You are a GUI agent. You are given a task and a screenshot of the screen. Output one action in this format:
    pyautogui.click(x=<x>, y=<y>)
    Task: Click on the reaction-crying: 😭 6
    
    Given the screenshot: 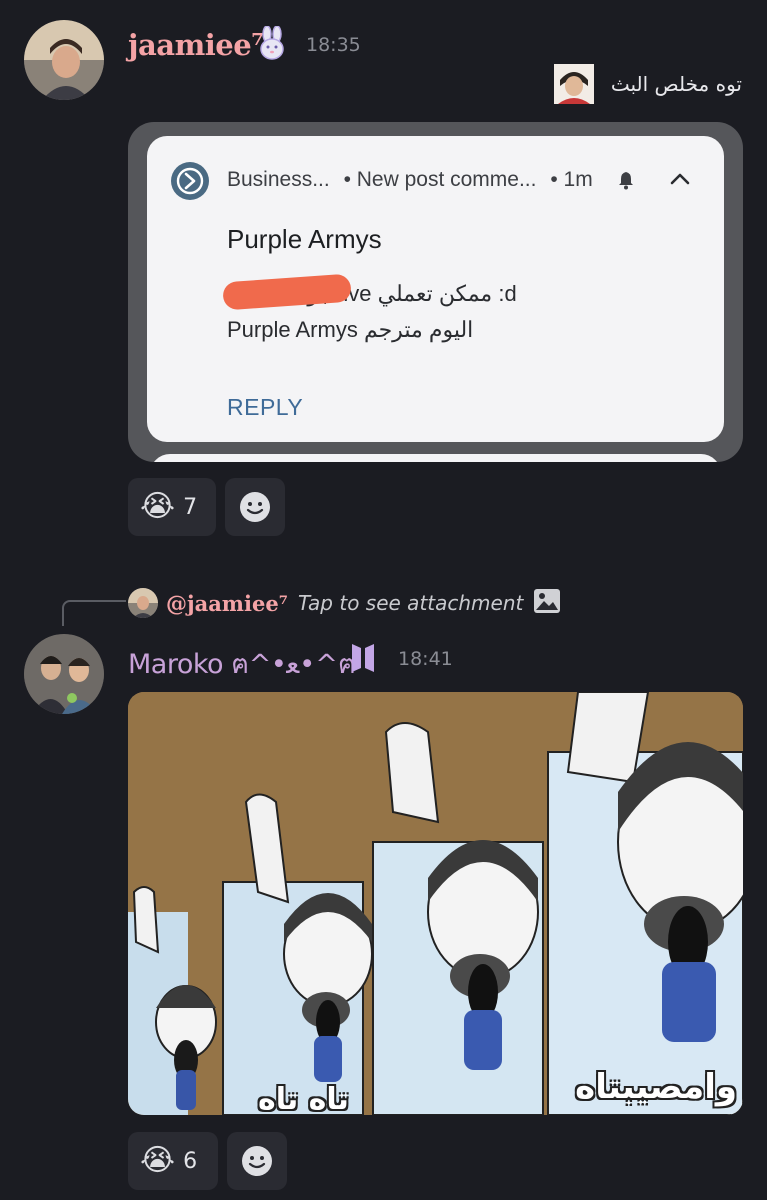 What is the action you would take?
    pyautogui.click(x=173, y=1161)
    